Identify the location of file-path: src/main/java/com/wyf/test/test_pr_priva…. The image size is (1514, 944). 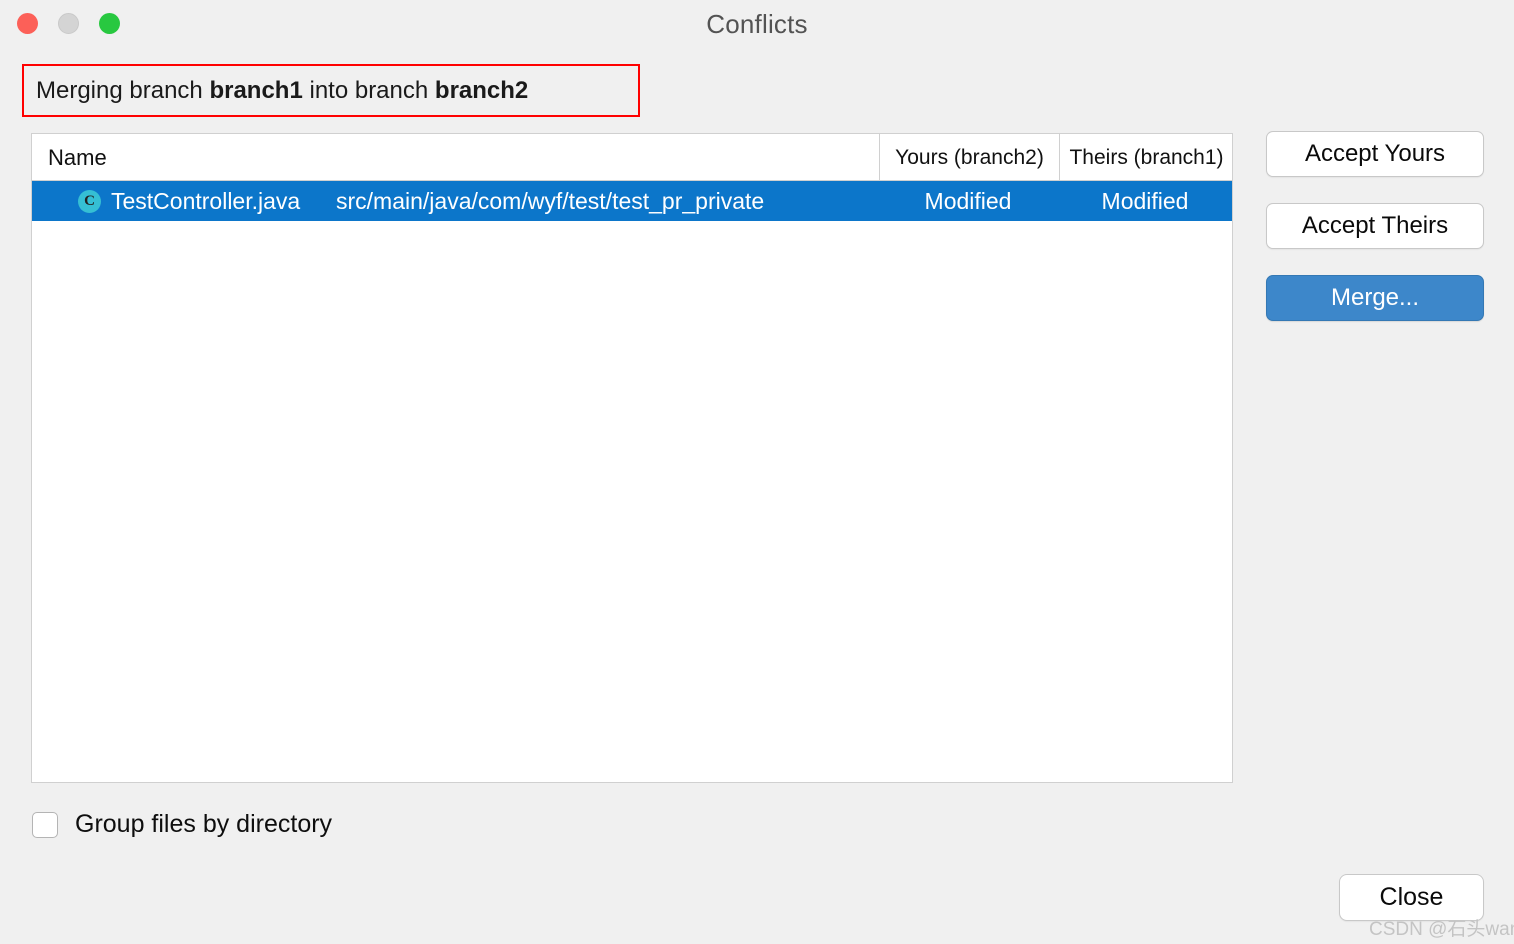
(550, 200).